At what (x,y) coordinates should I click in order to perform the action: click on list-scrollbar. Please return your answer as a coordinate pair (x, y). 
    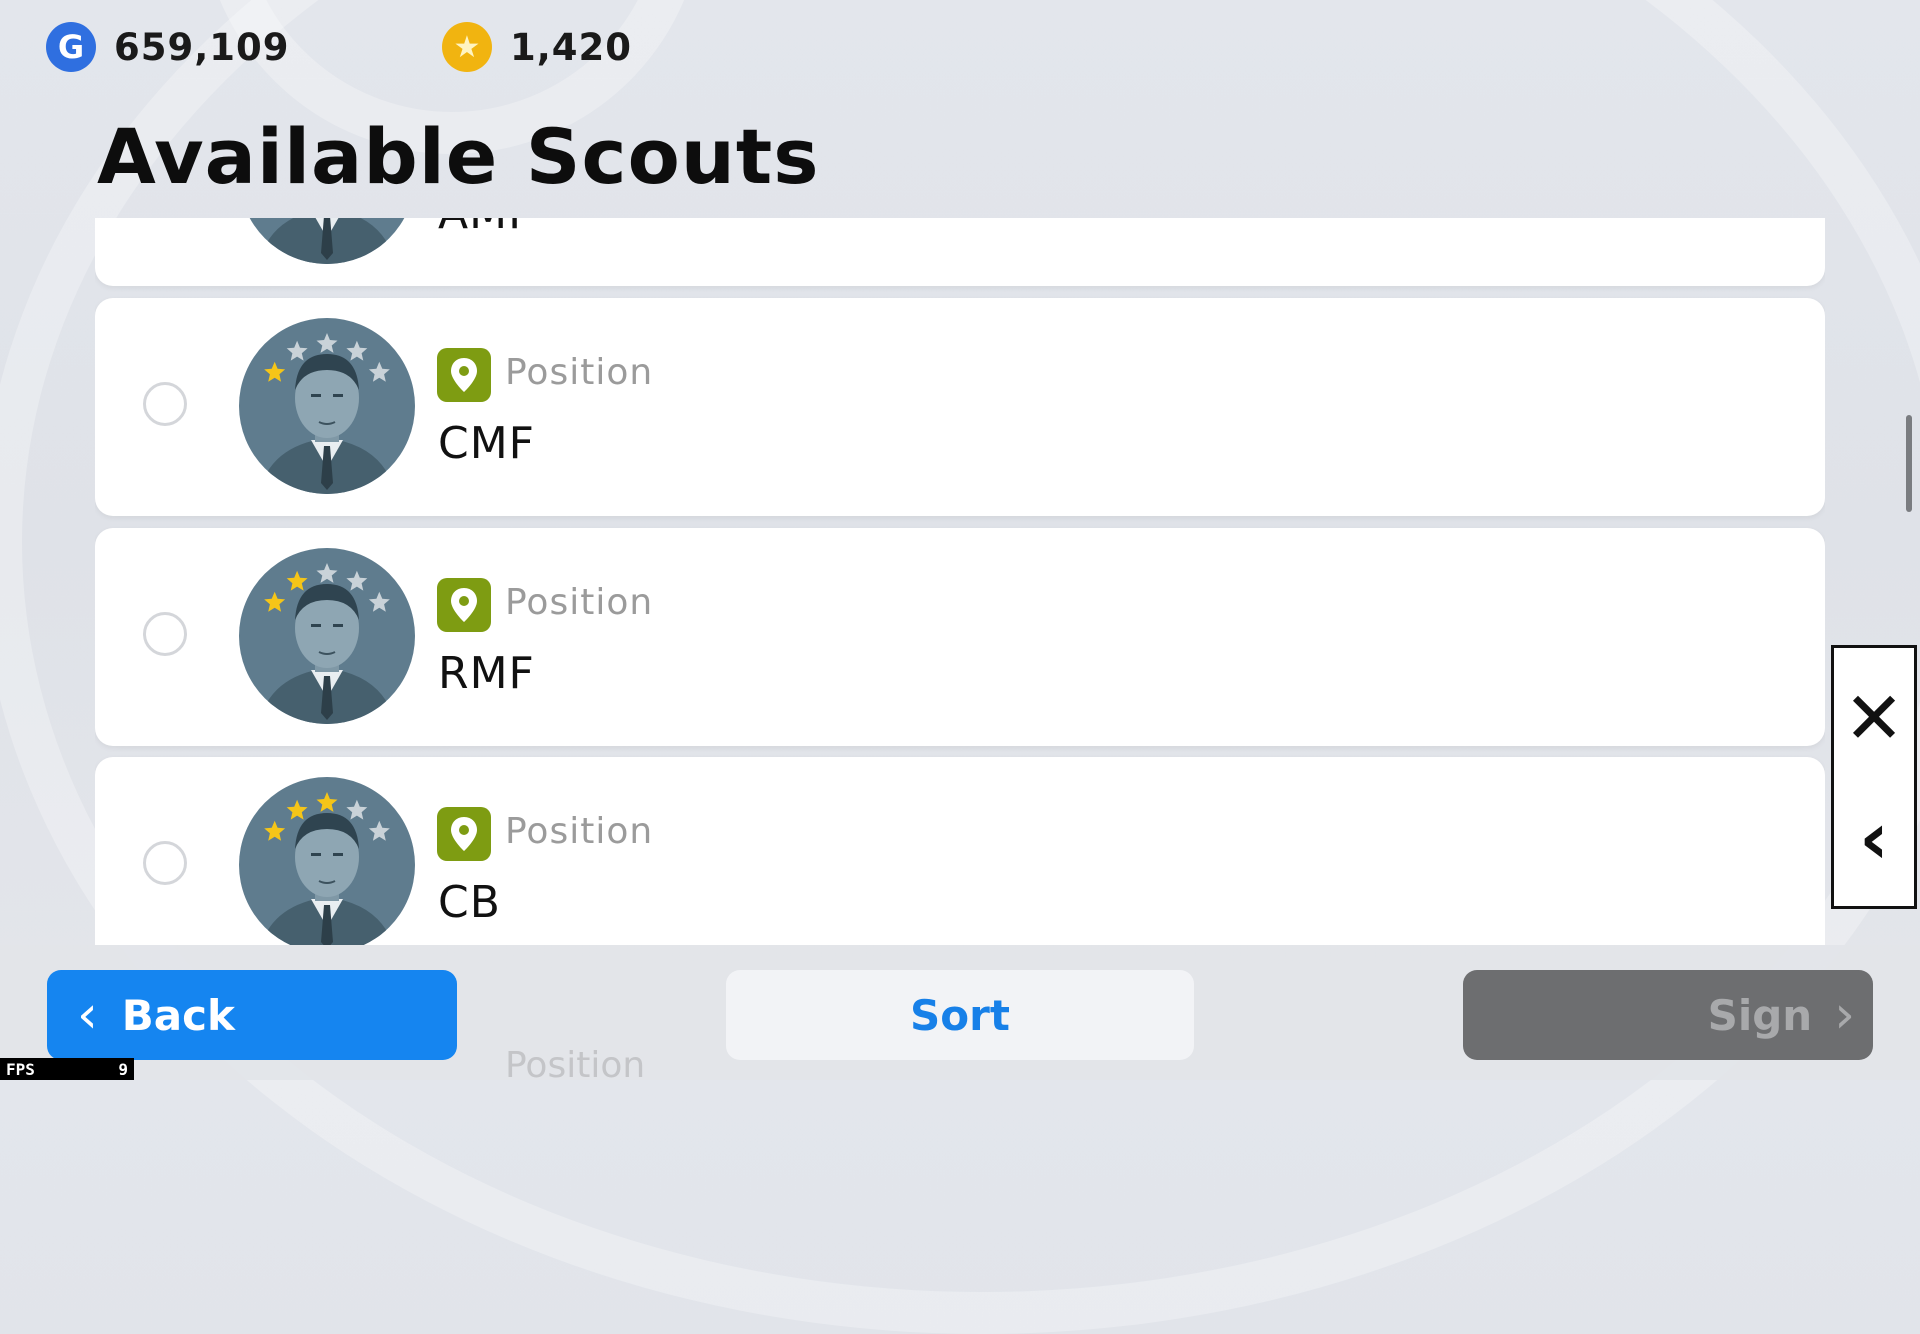
    Looking at the image, I should click on (1909, 463).